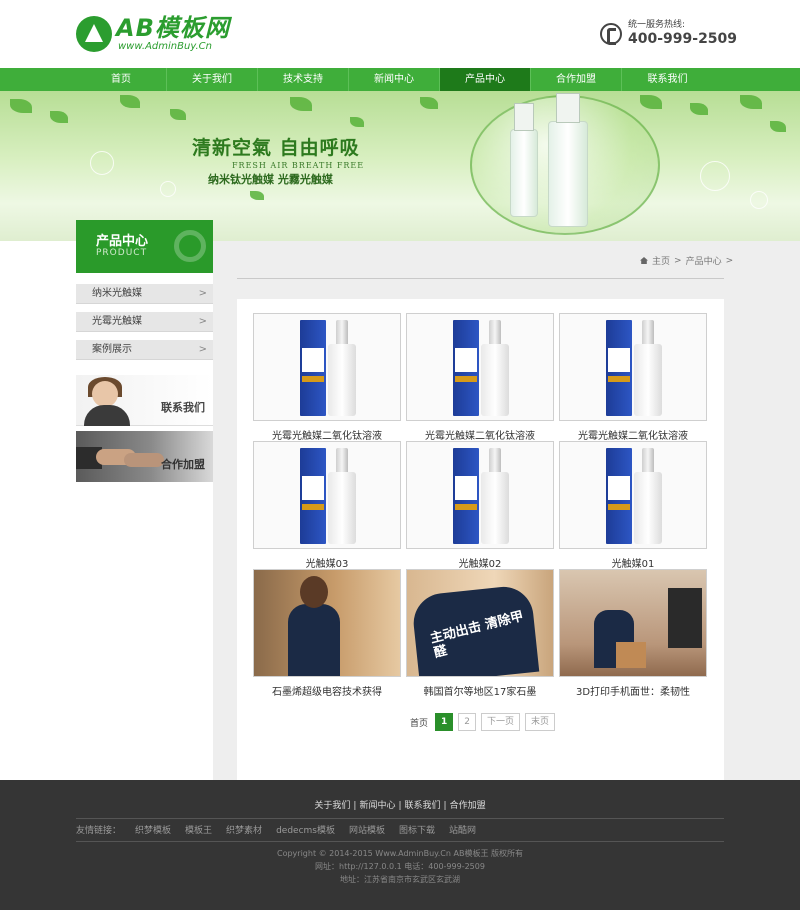 The width and height of the screenshot is (800, 910). What do you see at coordinates (153, 829) in the screenshot?
I see `friend-link: 织梦模板` at bounding box center [153, 829].